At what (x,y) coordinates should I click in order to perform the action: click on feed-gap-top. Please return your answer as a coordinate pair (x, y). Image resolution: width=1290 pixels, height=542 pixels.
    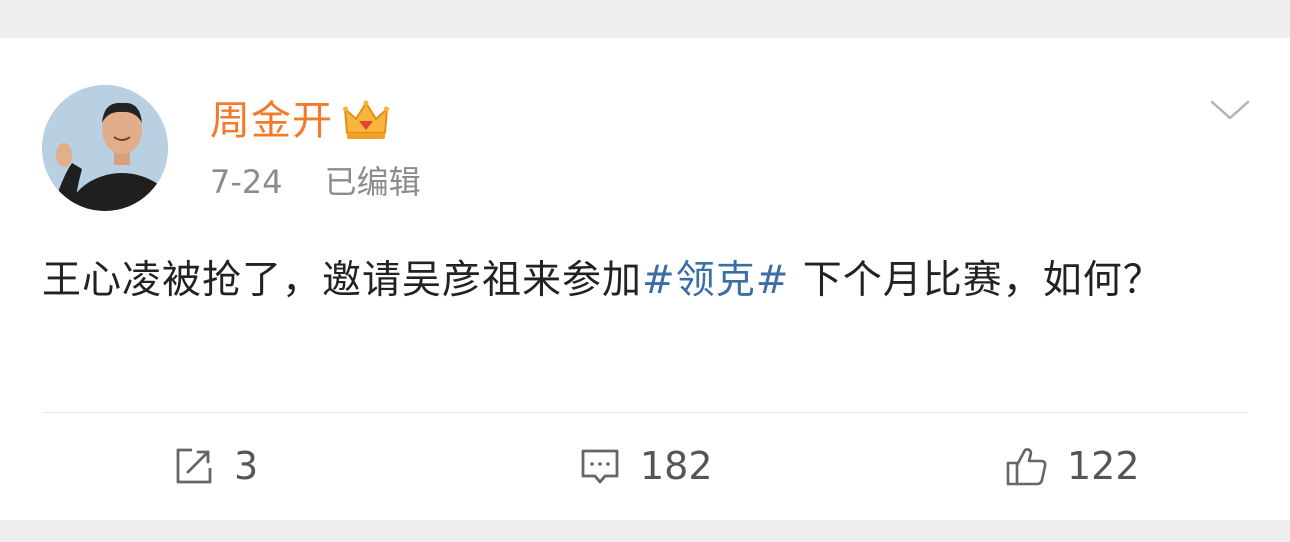
    Looking at the image, I should click on (645, 19).